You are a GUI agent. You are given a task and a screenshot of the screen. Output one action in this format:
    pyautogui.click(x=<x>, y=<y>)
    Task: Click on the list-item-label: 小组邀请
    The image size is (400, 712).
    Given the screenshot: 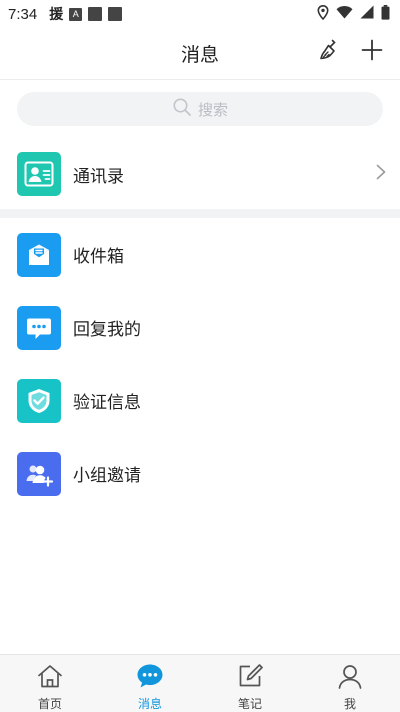 What is the action you would take?
    pyautogui.click(x=107, y=476)
    